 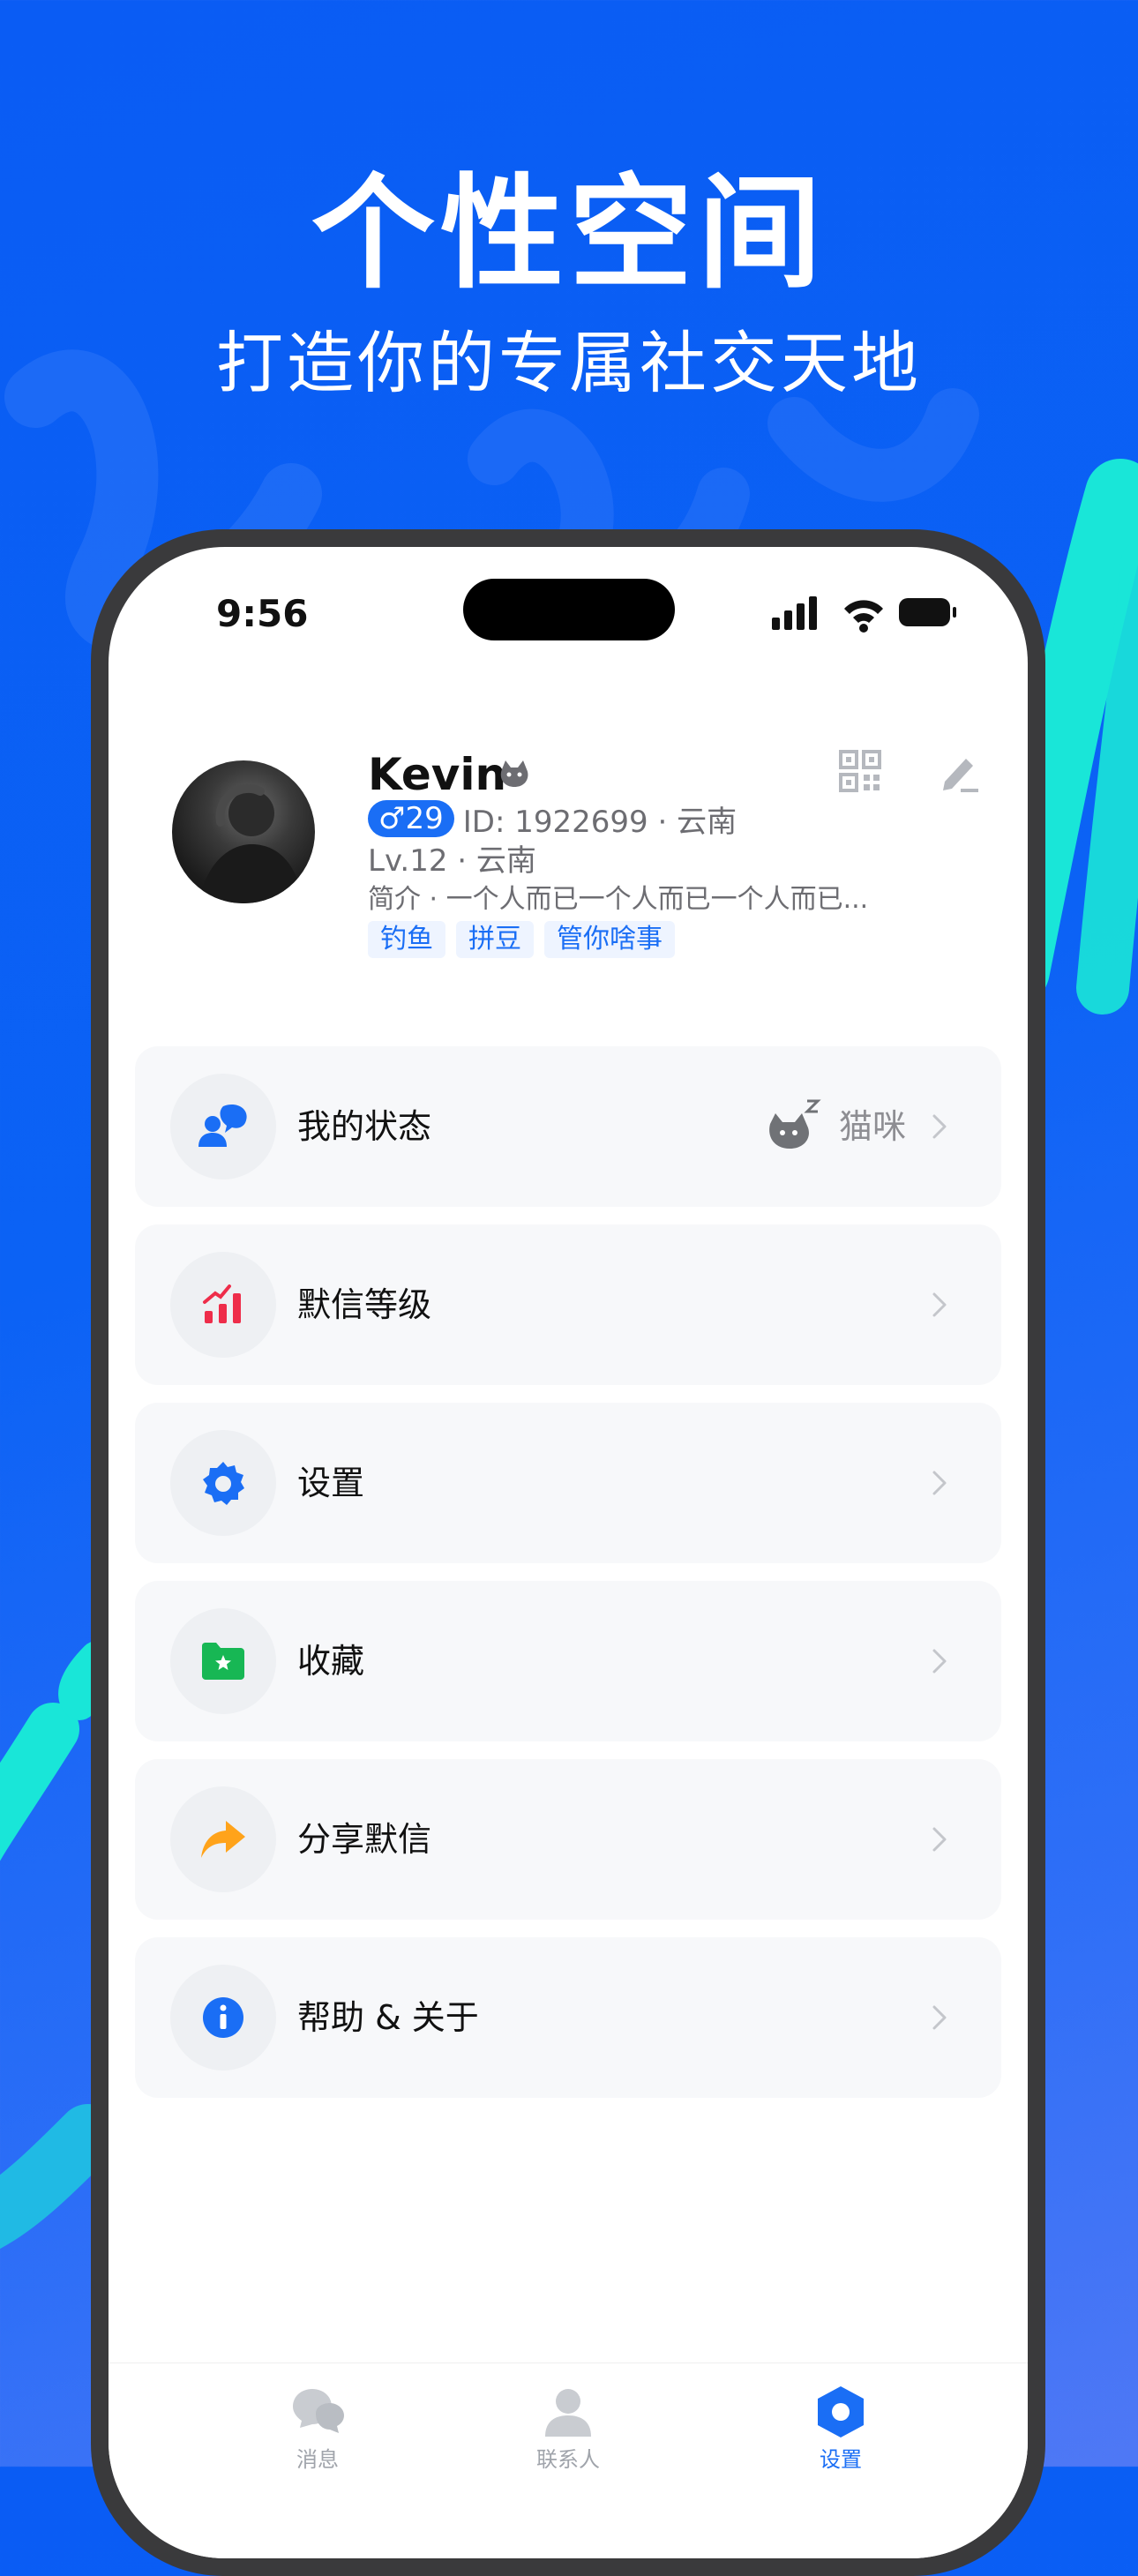 I want to click on cat-status-icon, so click(x=514, y=774).